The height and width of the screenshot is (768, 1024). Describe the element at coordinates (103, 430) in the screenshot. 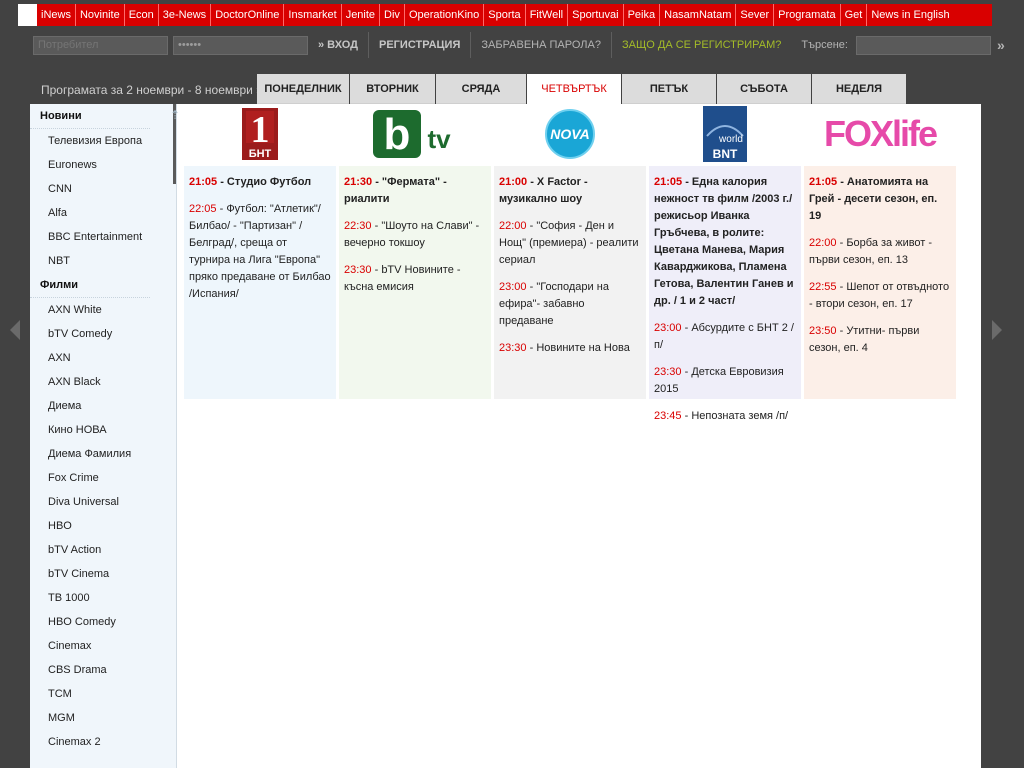

I see `sidebar-channel-item: Кино НОВА` at that location.